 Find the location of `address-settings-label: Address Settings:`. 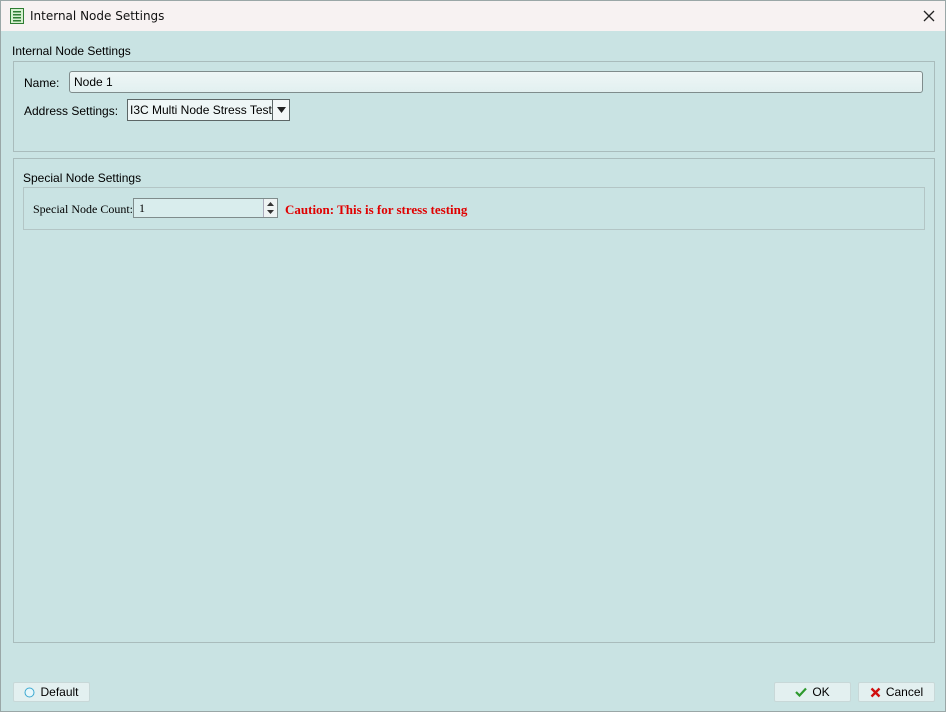

address-settings-label: Address Settings: is located at coordinates (71, 111).